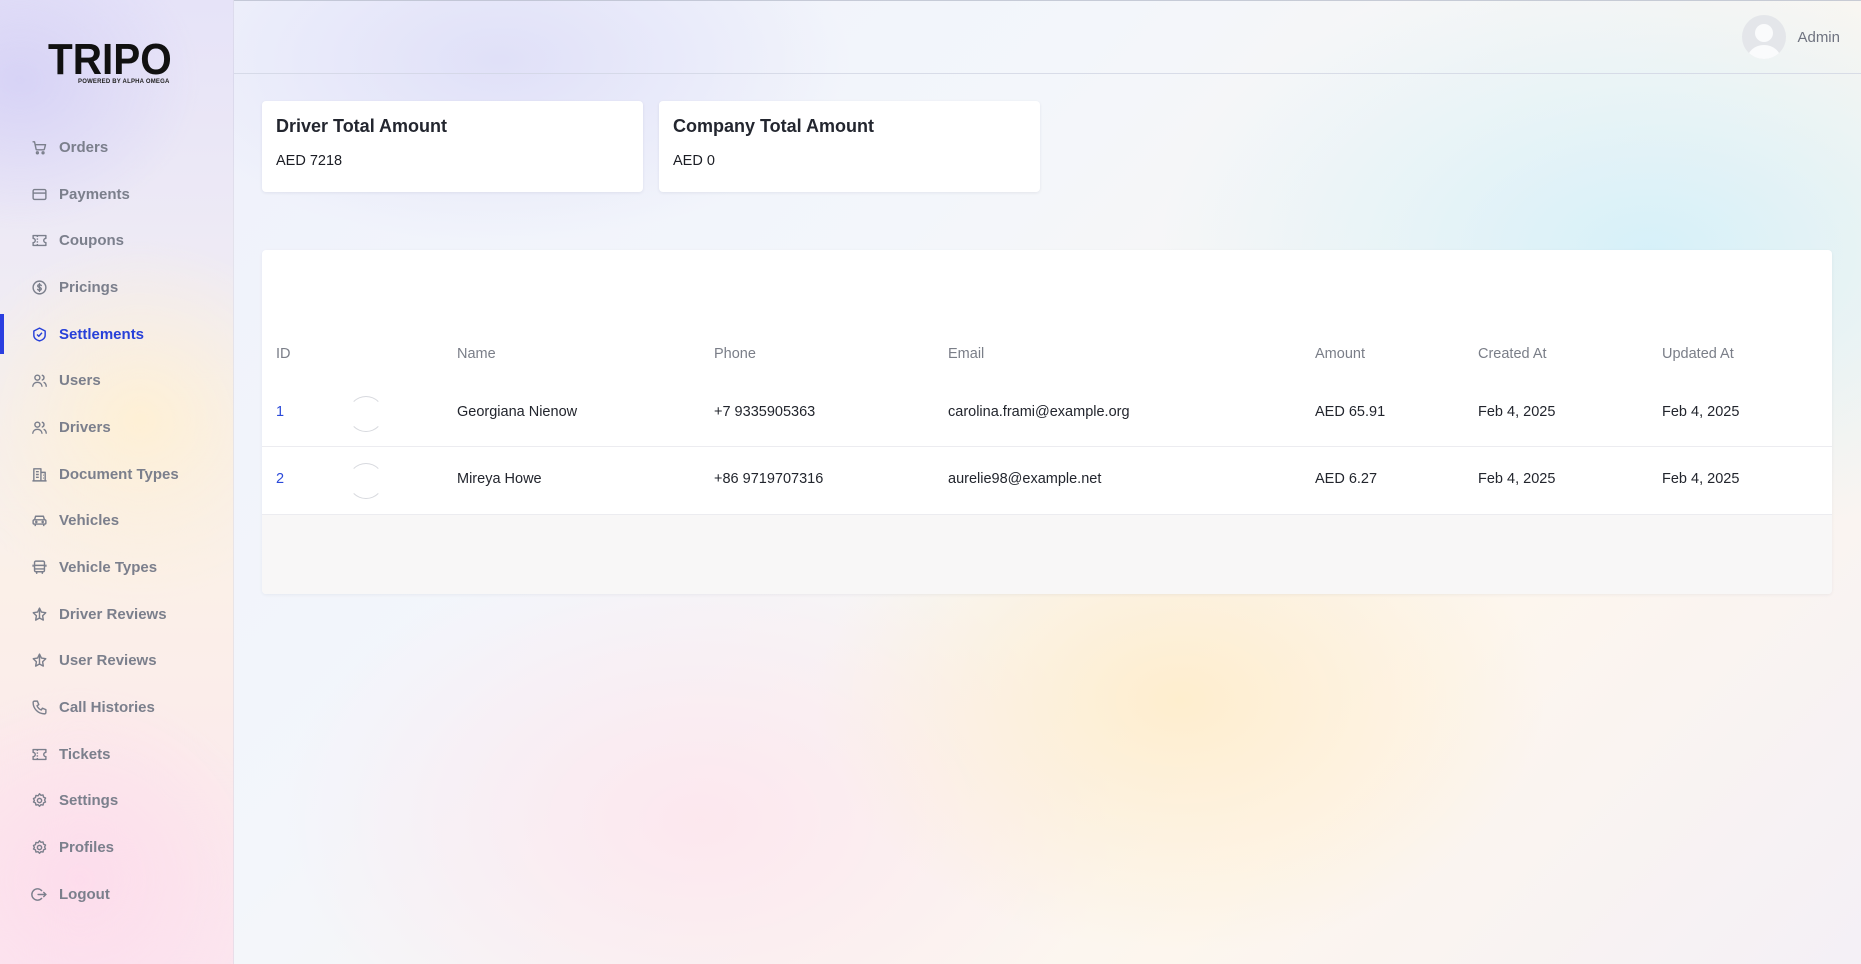 This screenshot has height=964, width=1861. I want to click on logo-text: TRIPO, so click(110, 59).